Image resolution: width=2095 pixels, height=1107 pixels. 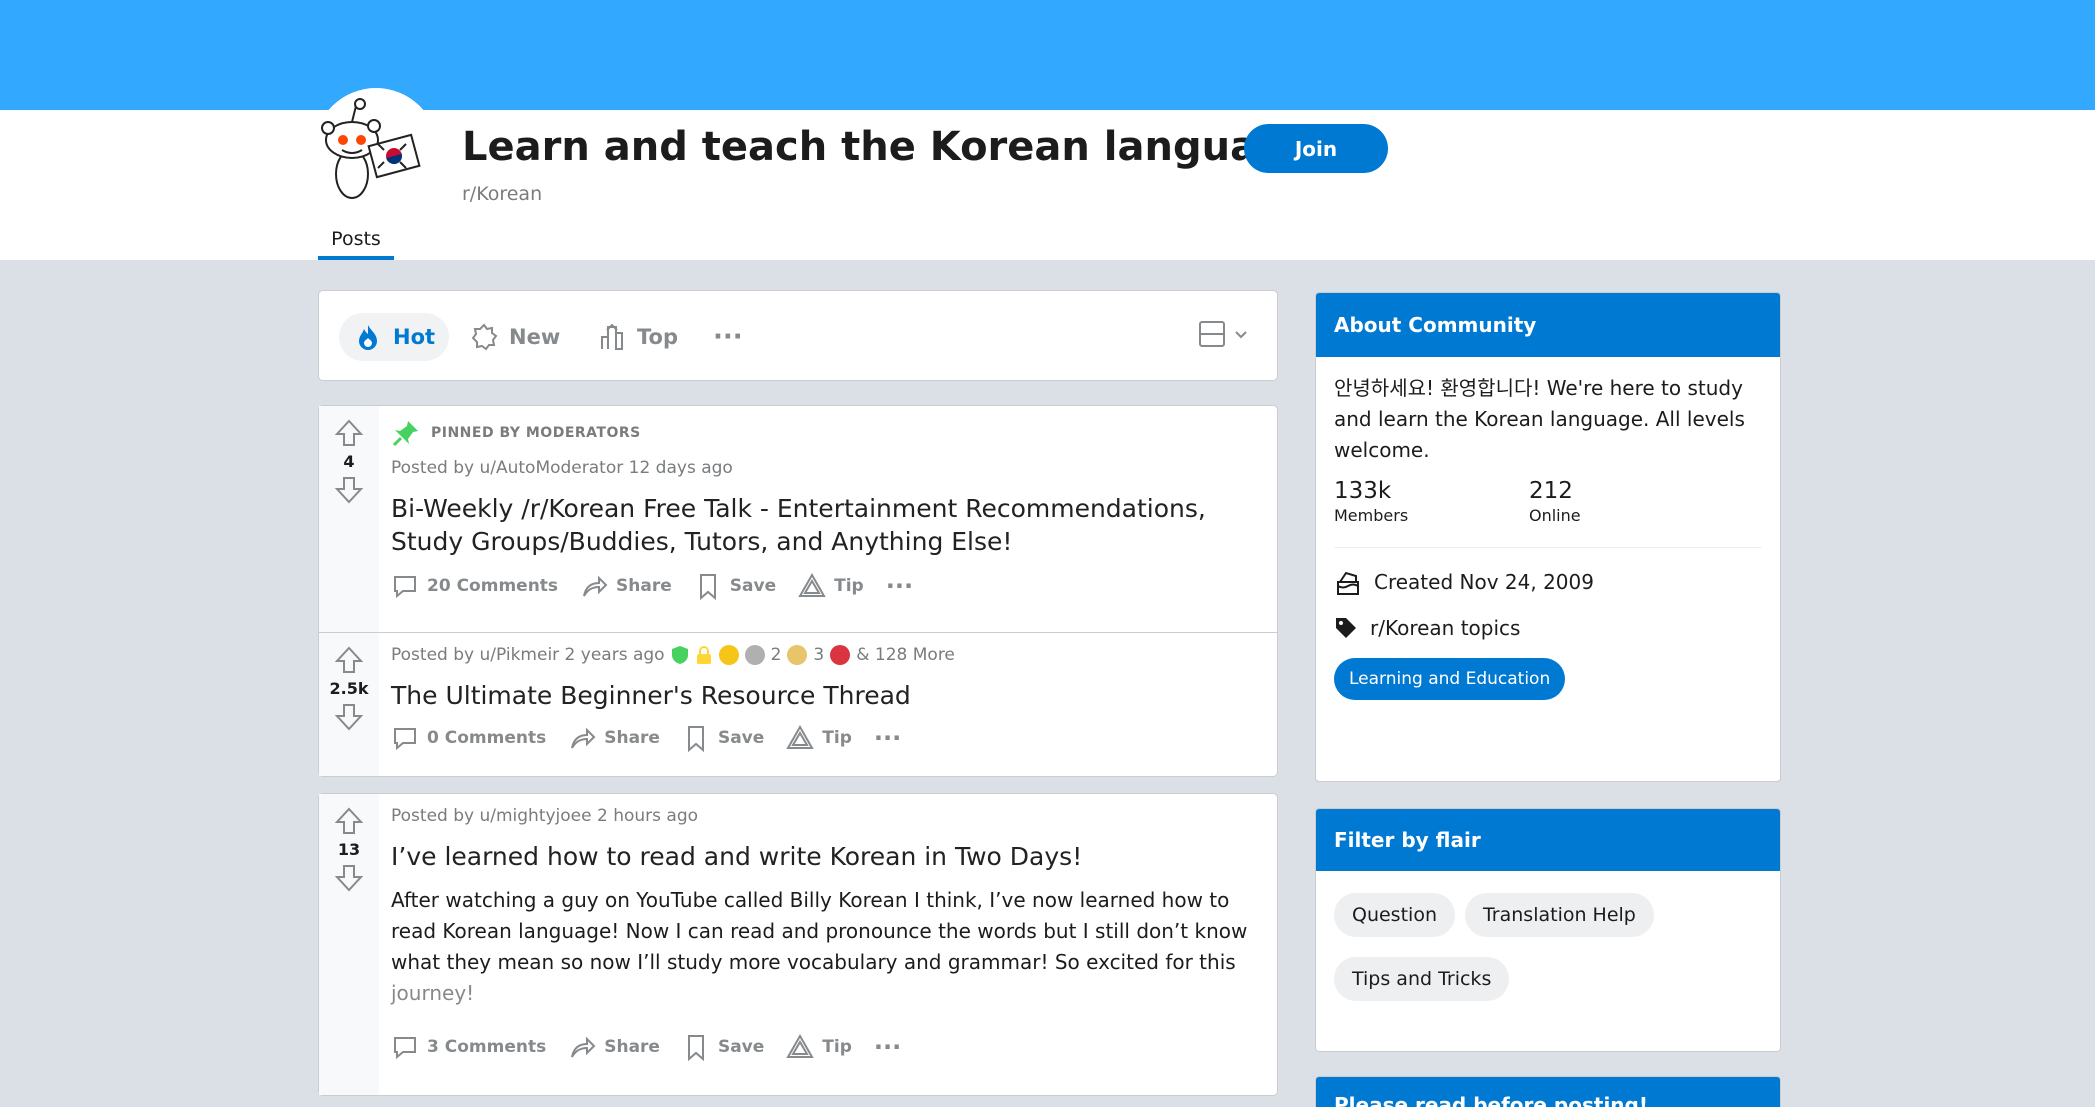 What do you see at coordinates (544, 816) in the screenshot?
I see `post-meta-text: Posted by u/mightyjoee 2 hours ago` at bounding box center [544, 816].